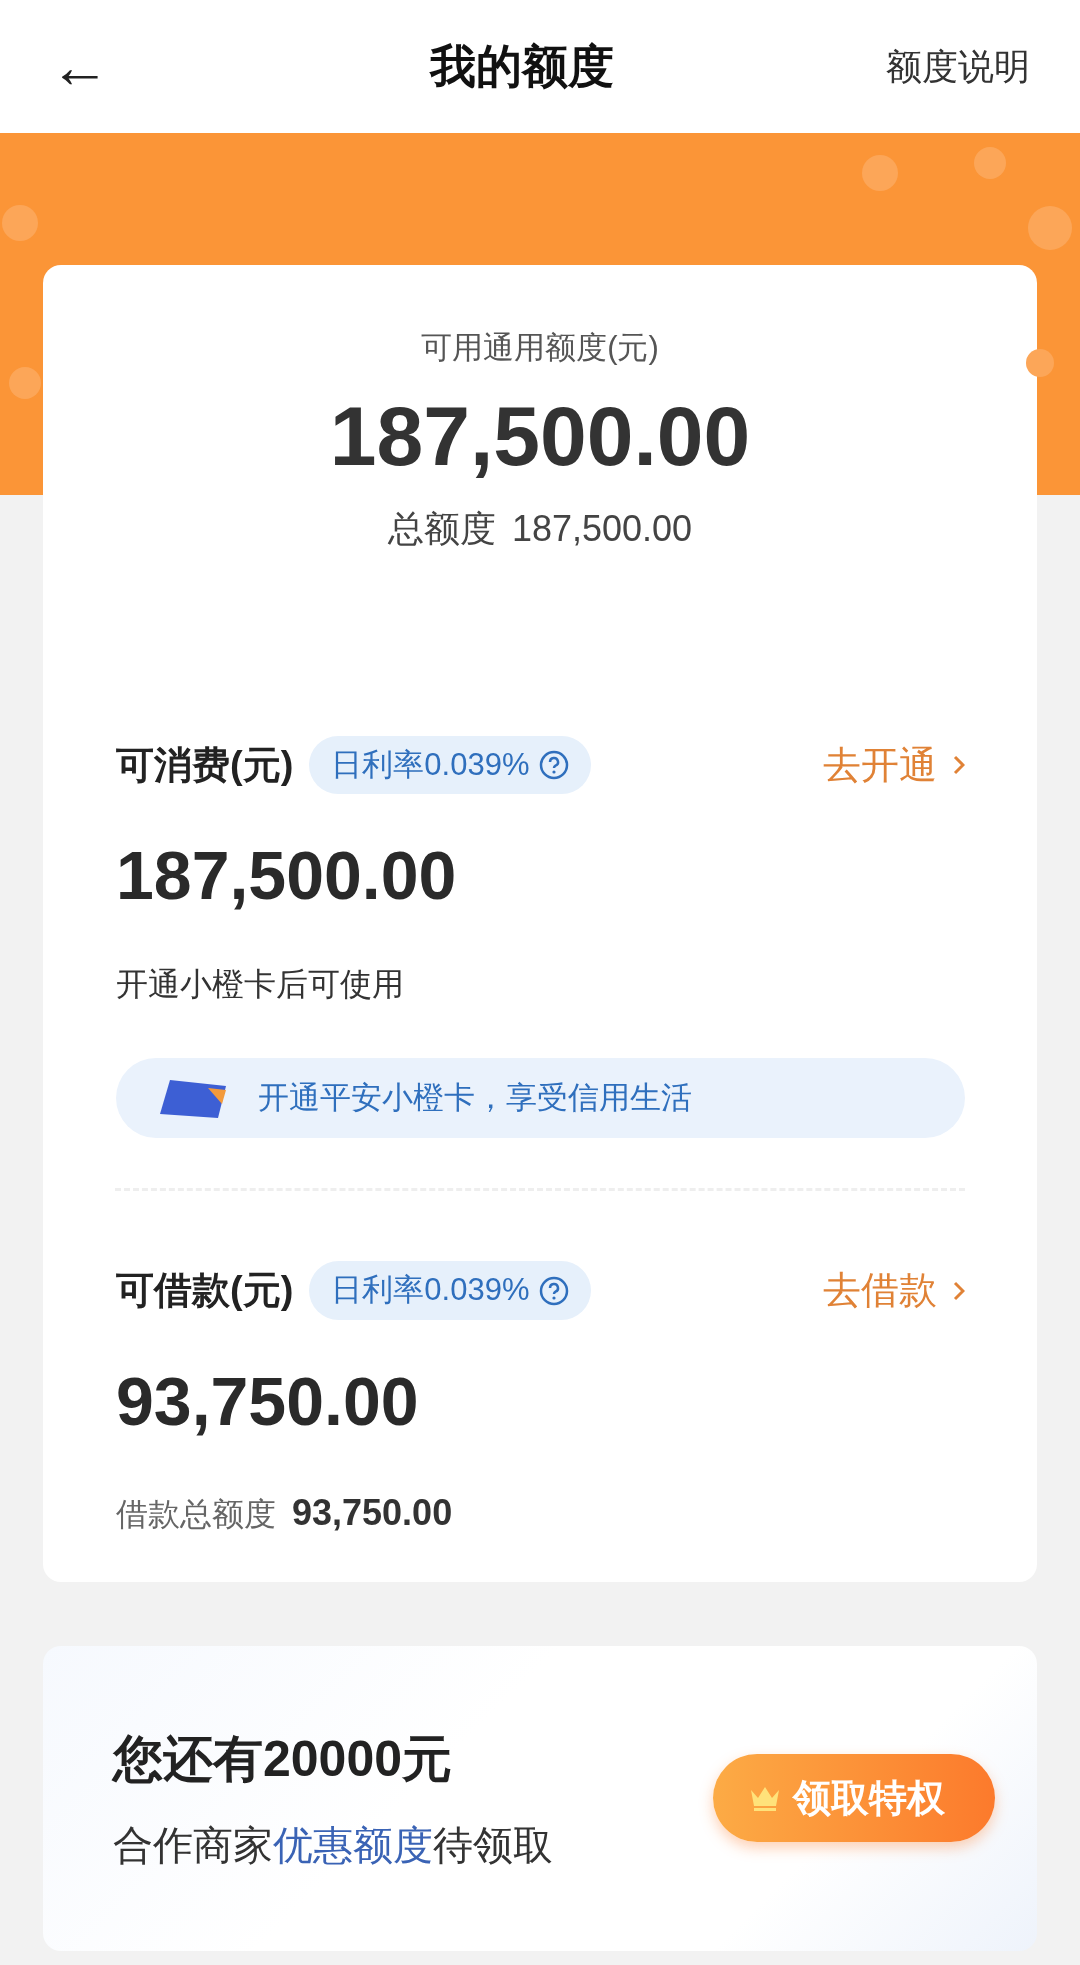 This screenshot has width=1080, height=1965. What do you see at coordinates (287, 876) in the screenshot?
I see `section-amount: 187,500.00` at bounding box center [287, 876].